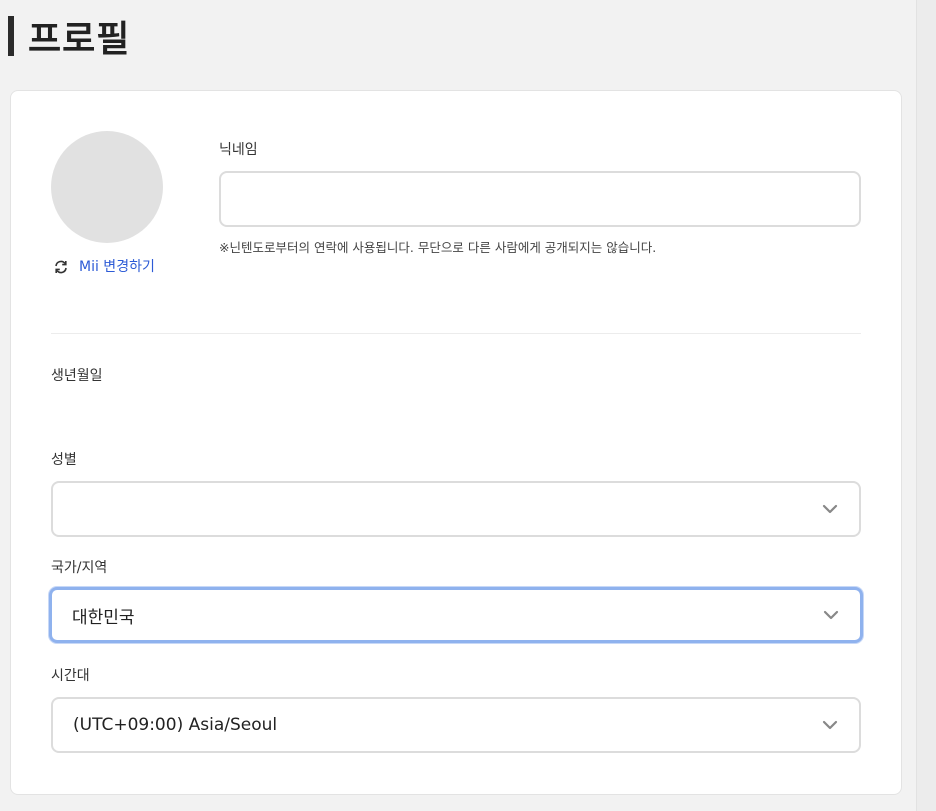 Image resolution: width=936 pixels, height=811 pixels. What do you see at coordinates (70, 676) in the screenshot?
I see `timezone-label: 시간대` at bounding box center [70, 676].